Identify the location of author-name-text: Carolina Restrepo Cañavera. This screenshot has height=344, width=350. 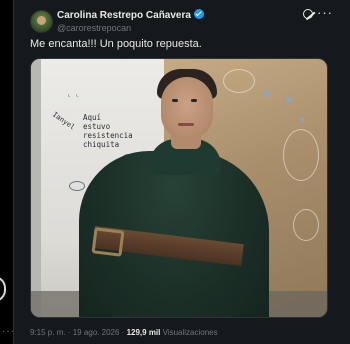
(124, 15).